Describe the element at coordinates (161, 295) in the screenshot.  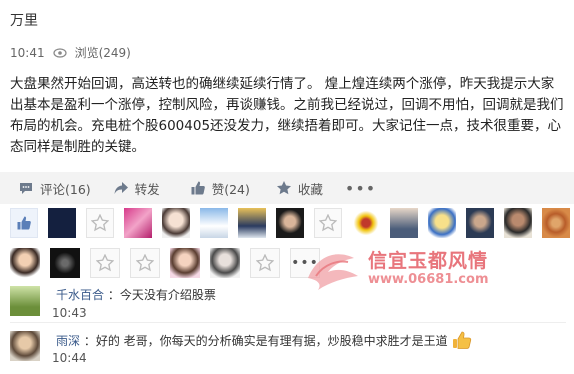
I see `comment-text: ：今天没有介绍股票` at that location.